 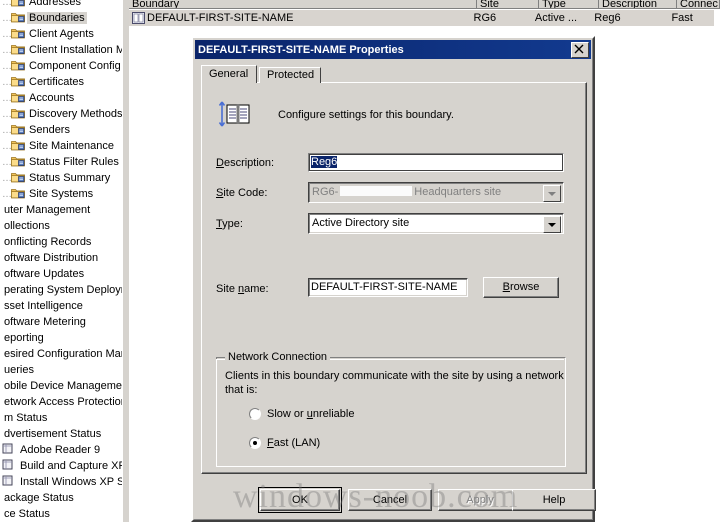 I want to click on tree-item-senders: … Senders, so click(x=61, y=130).